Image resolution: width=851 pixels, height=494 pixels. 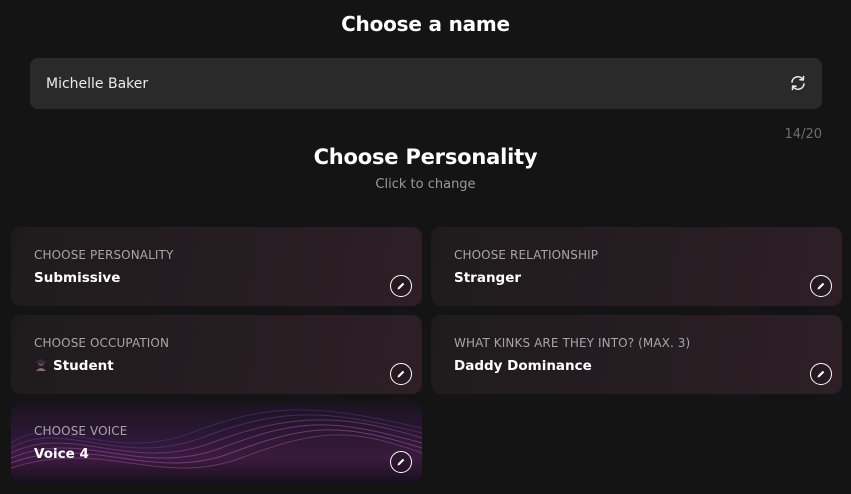 I want to click on voice-waveform-background, so click(x=216, y=439).